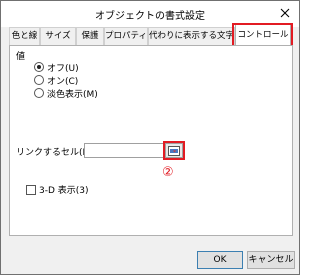  Describe the element at coordinates (263, 35) in the screenshot. I see `tab-control: コントロール` at that location.